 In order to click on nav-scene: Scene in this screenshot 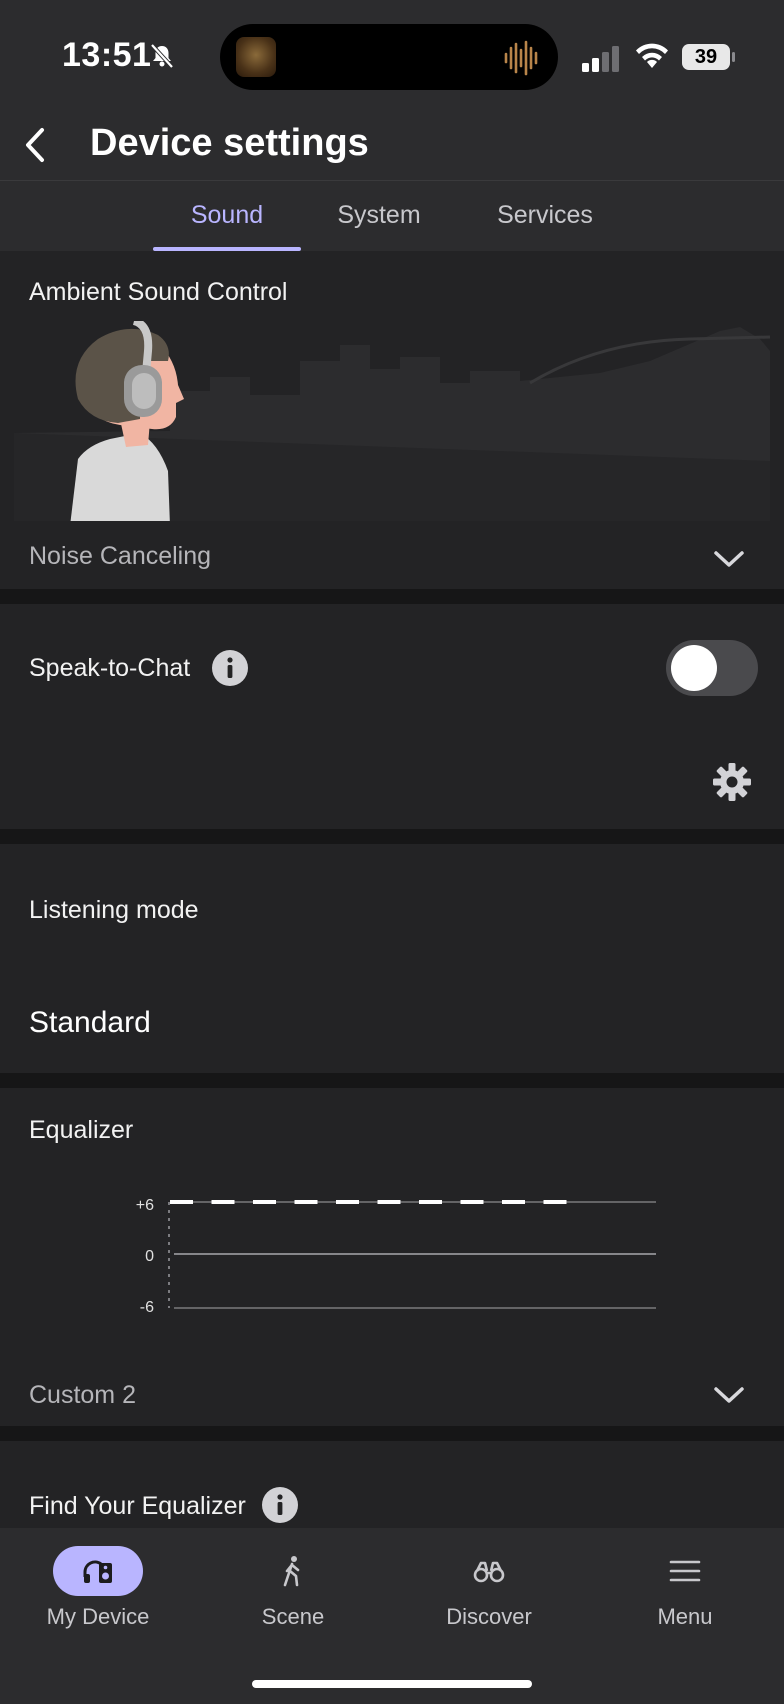, I will do `click(293, 1596)`.